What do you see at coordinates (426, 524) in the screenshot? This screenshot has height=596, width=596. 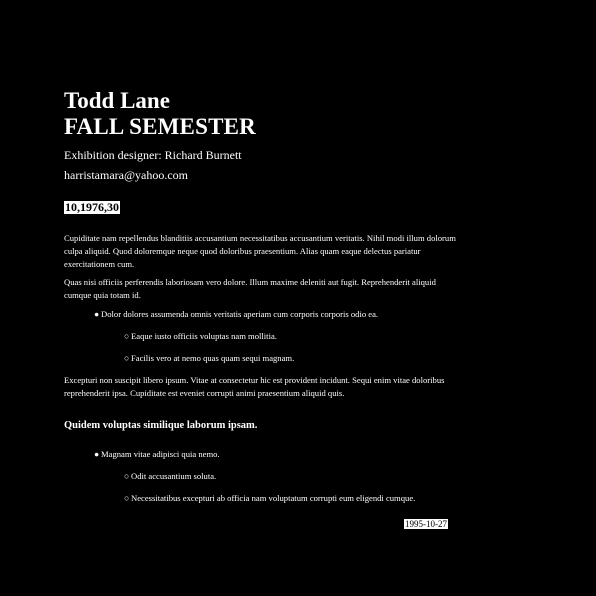 I see `date-badge: 1995-10-27` at bounding box center [426, 524].